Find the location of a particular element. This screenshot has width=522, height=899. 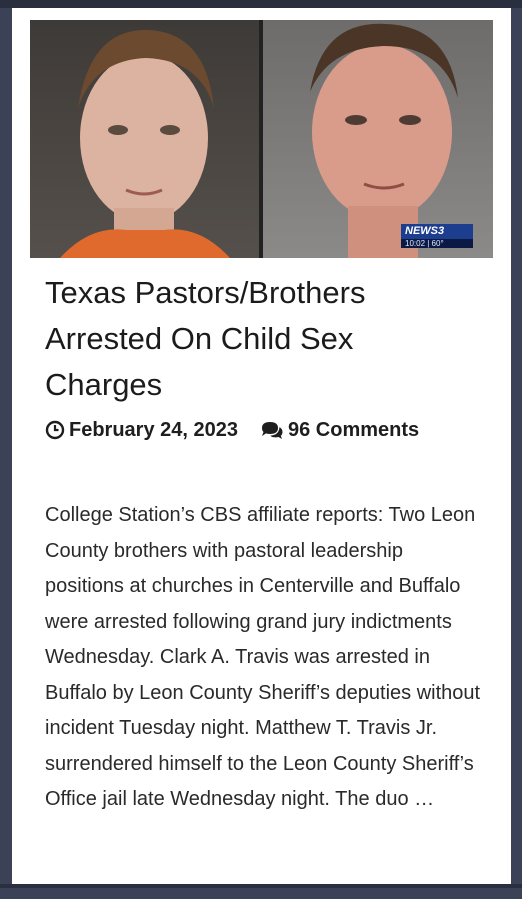

badge-info: 10:02 | 60° is located at coordinates (437, 243).